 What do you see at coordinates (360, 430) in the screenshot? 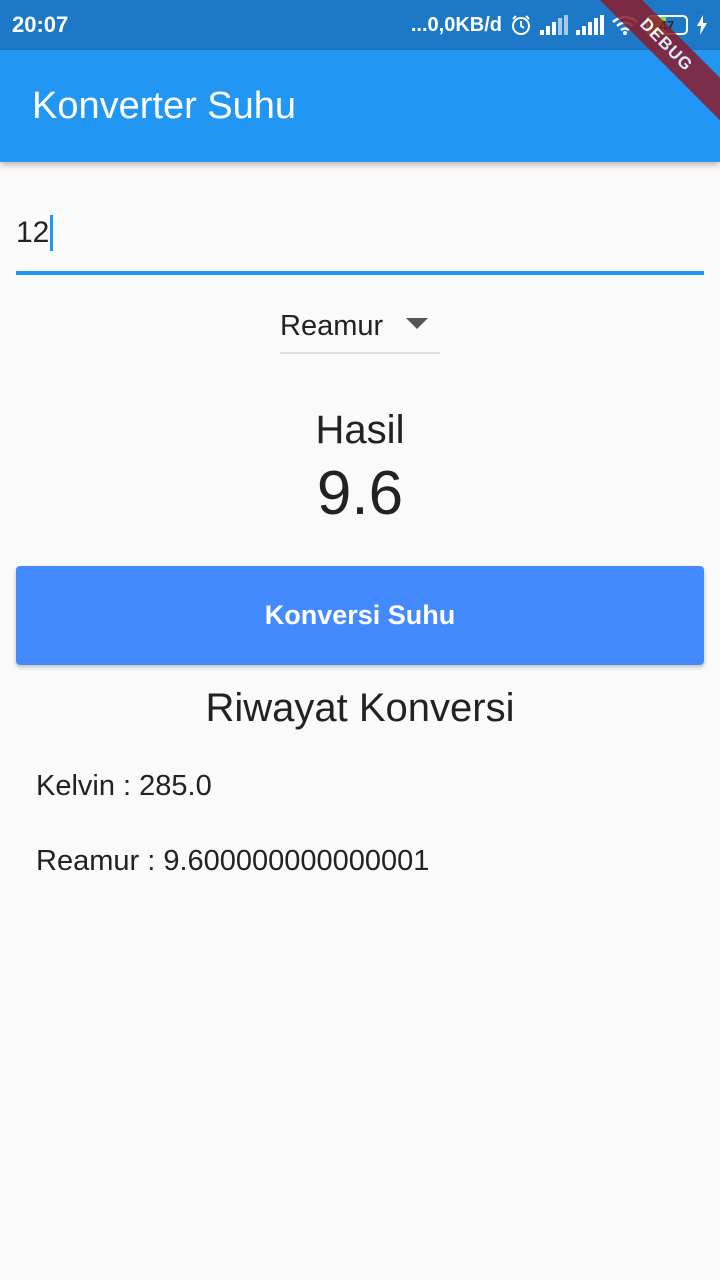
I see `result-label: Hasil` at bounding box center [360, 430].